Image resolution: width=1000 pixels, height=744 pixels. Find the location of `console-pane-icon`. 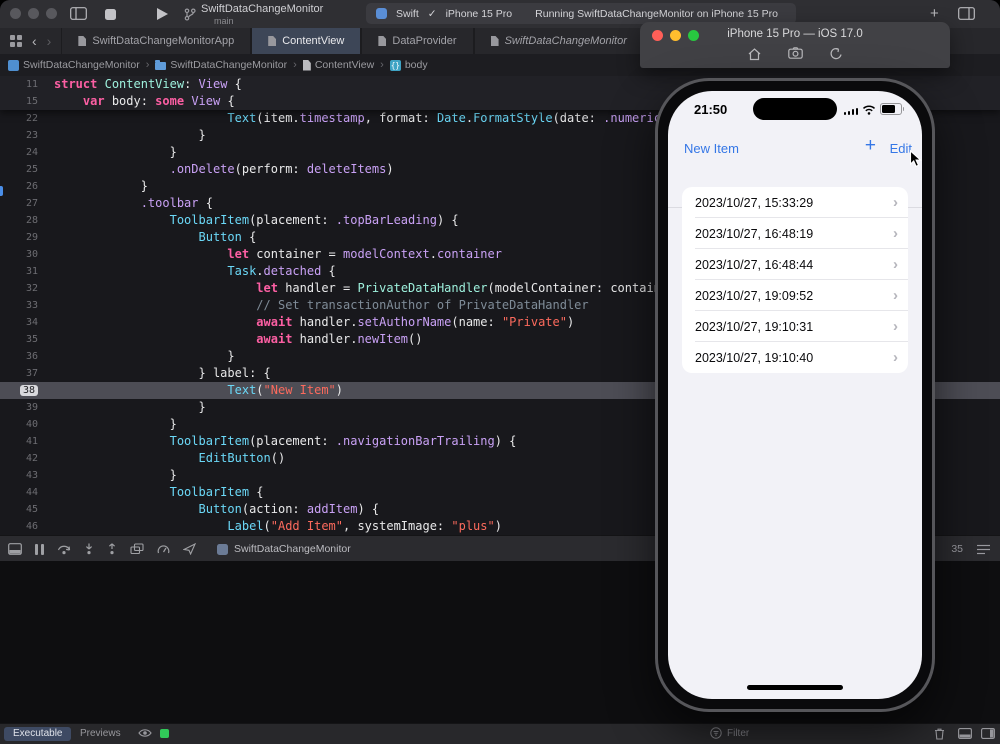

console-pane-icon is located at coordinates (965, 733).